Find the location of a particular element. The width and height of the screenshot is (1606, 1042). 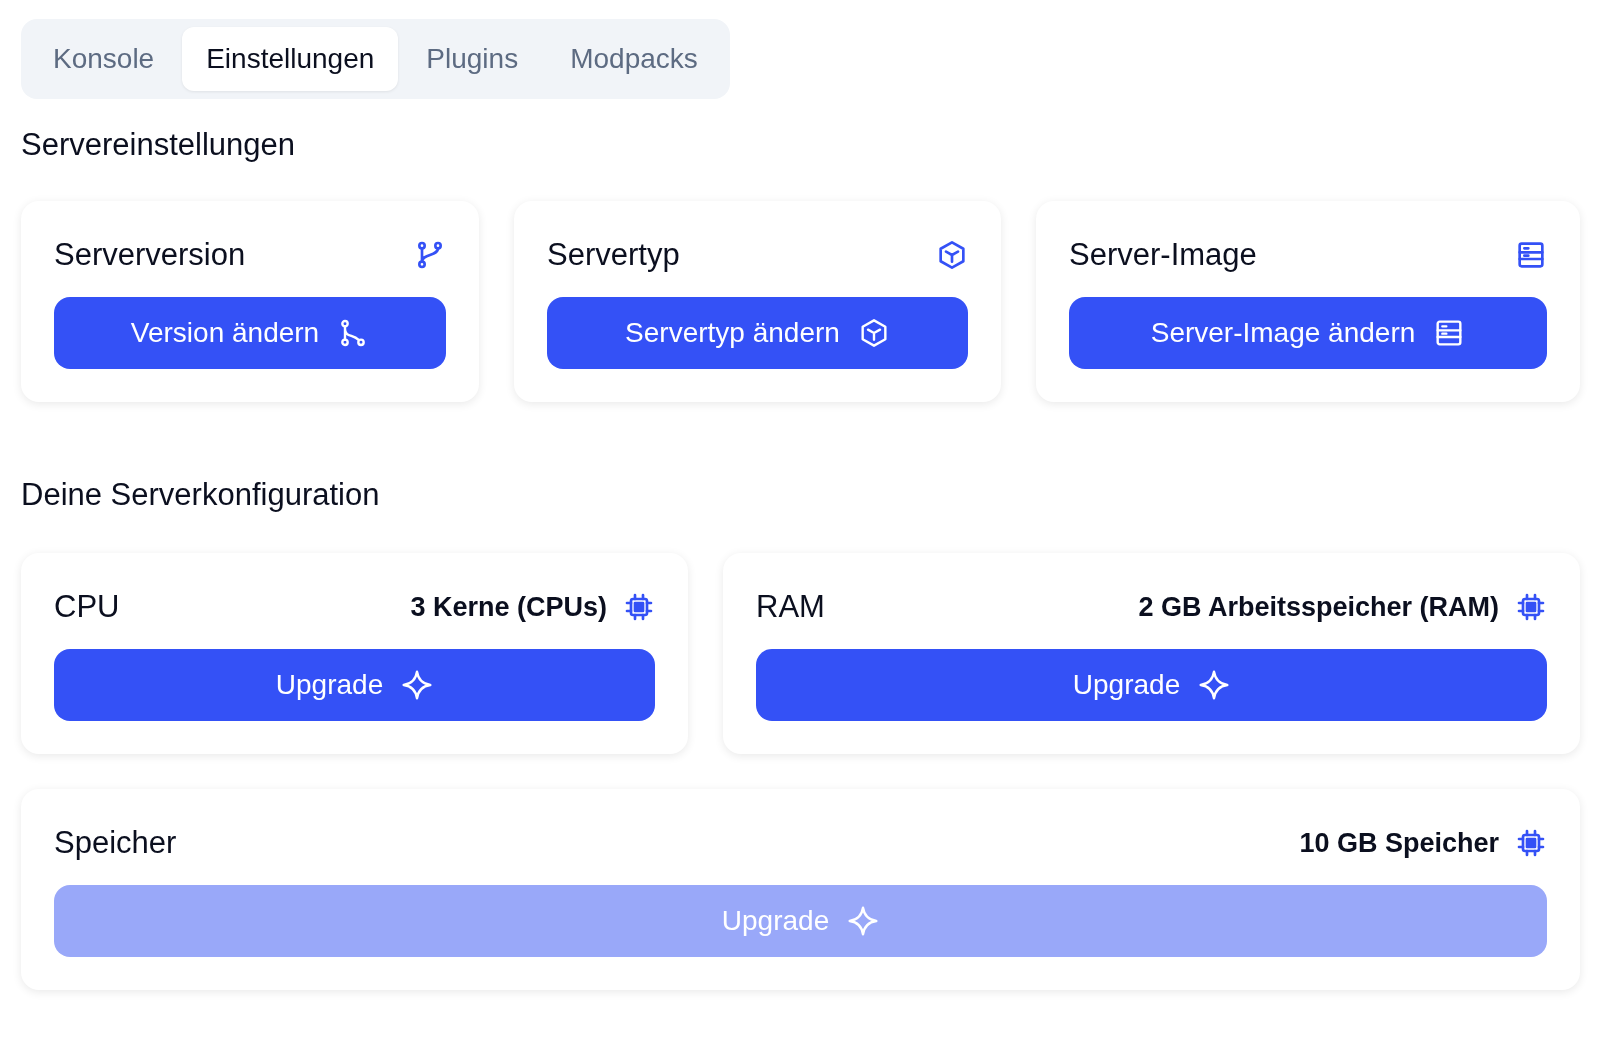

tab: Einstellungen is located at coordinates (290, 59).